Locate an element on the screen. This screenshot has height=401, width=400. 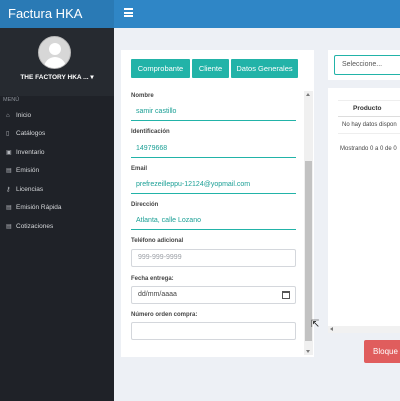
user-profile: THE FACTORY HKA ... ▾ is located at coordinates (57, 62).